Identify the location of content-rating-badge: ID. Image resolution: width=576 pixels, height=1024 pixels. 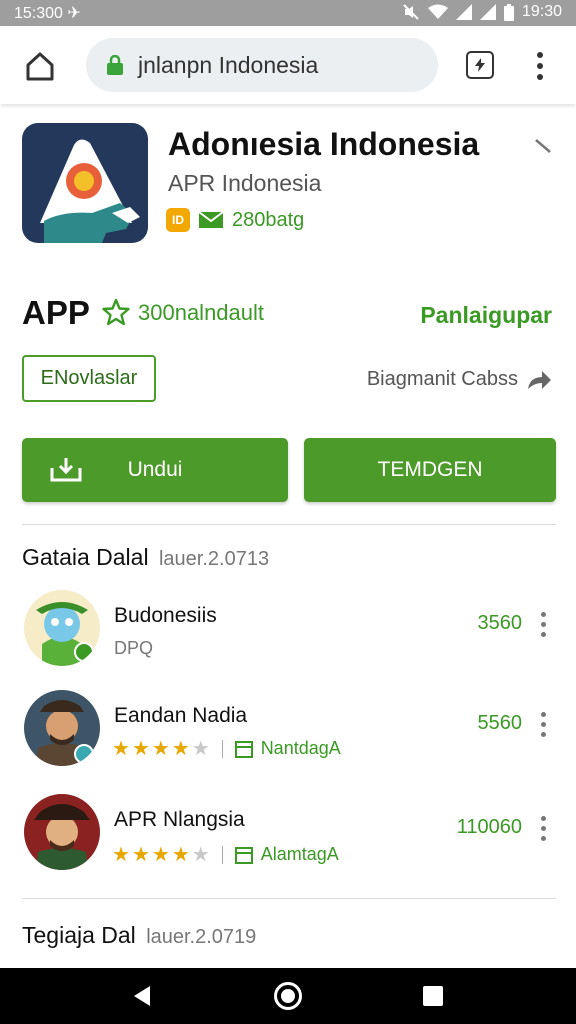
(178, 220).